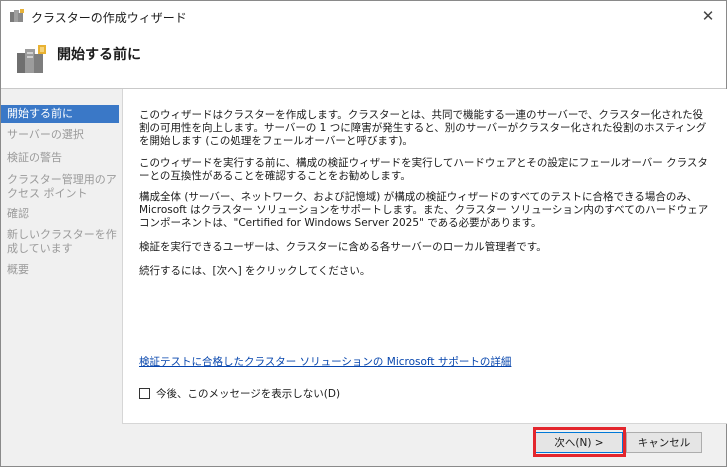 Image resolution: width=727 pixels, height=467 pixels. What do you see at coordinates (32, 60) in the screenshot?
I see `cluster-servers-icon` at bounding box center [32, 60].